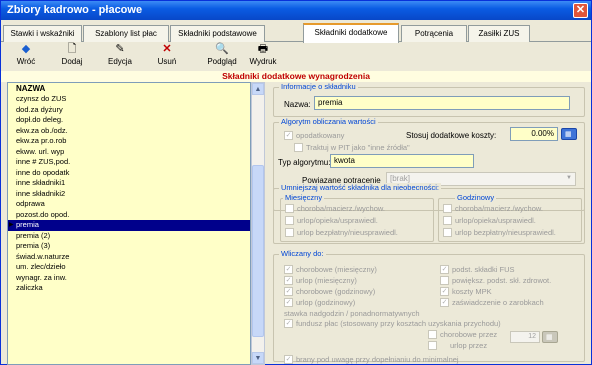 Image resolution: width=592 pixels, height=365 pixels. I want to click on list-item: ekw.za ob./odz., so click(129, 131).